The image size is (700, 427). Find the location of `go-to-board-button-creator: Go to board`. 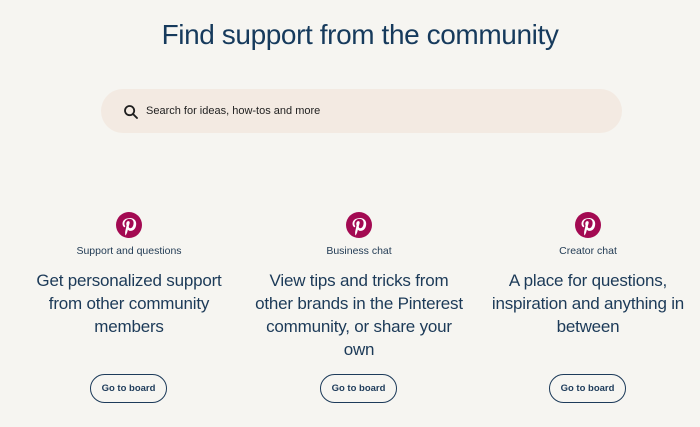

go-to-board-button-creator: Go to board is located at coordinates (587, 388).